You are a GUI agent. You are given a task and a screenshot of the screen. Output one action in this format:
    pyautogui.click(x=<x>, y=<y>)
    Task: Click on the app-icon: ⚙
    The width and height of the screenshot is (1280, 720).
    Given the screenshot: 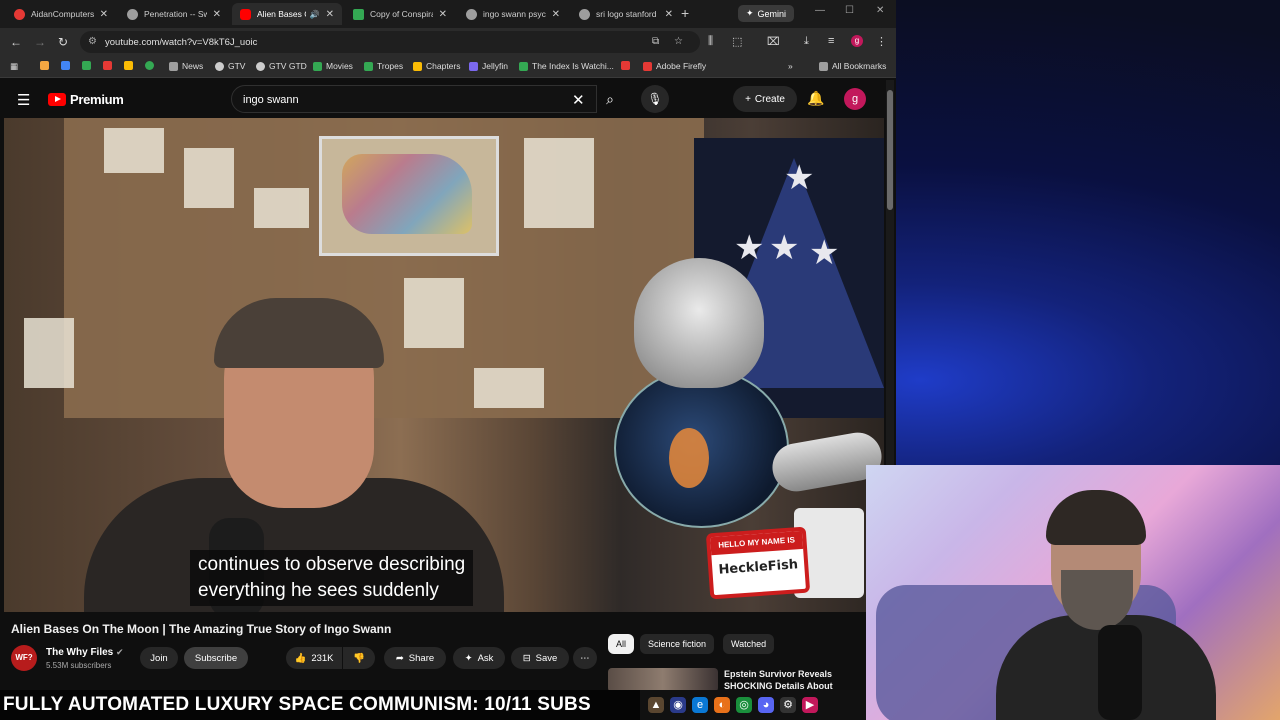 What is the action you would take?
    pyautogui.click(x=788, y=705)
    